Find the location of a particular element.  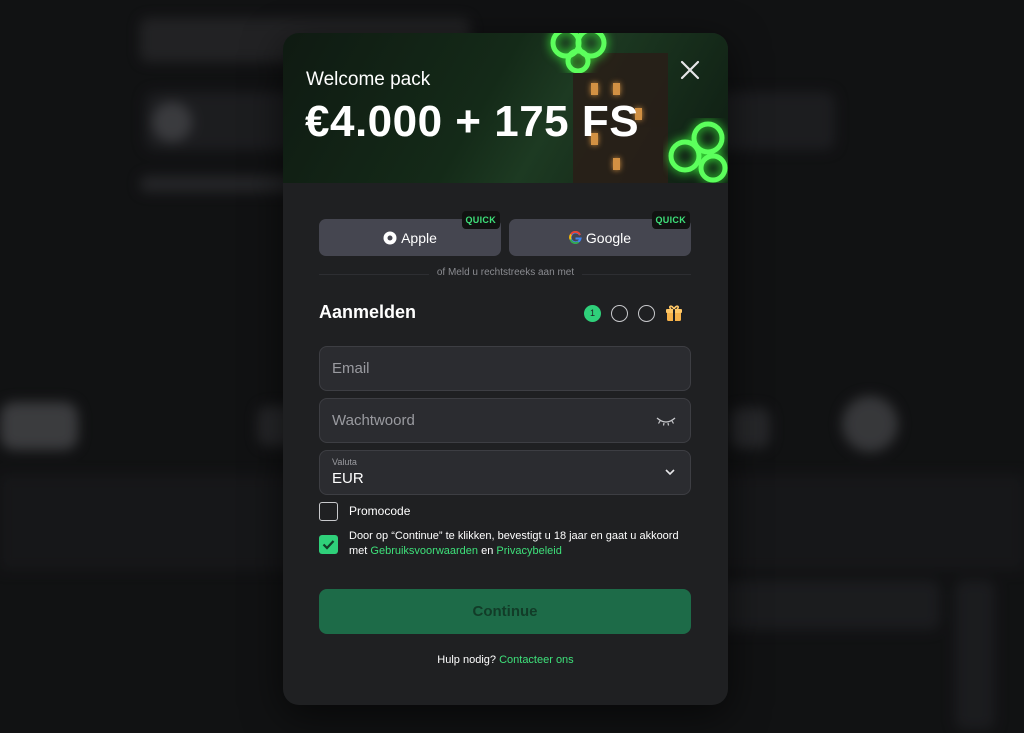

close-icon is located at coordinates (690, 70).